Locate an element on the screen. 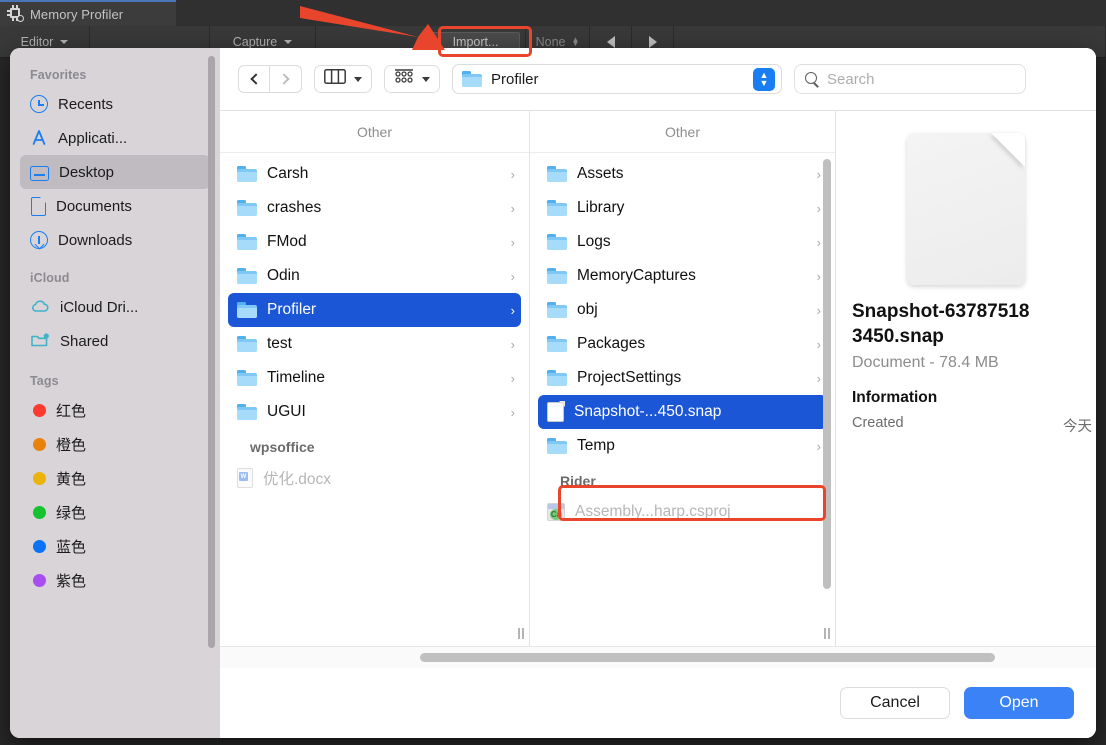 Image resolution: width=1106 pixels, height=745 pixels. file-row-carsh: Carsh › is located at coordinates (374, 174).